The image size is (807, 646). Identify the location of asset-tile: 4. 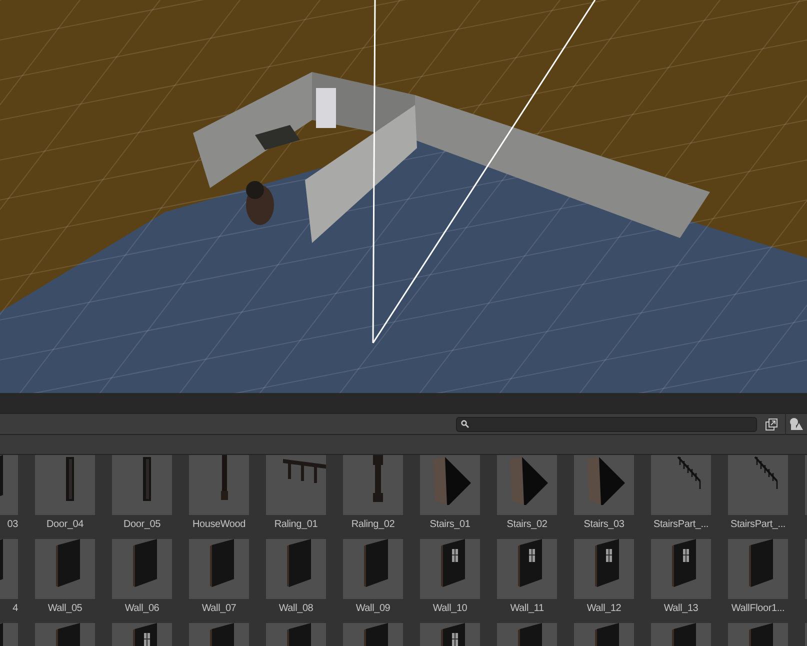
(9, 577).